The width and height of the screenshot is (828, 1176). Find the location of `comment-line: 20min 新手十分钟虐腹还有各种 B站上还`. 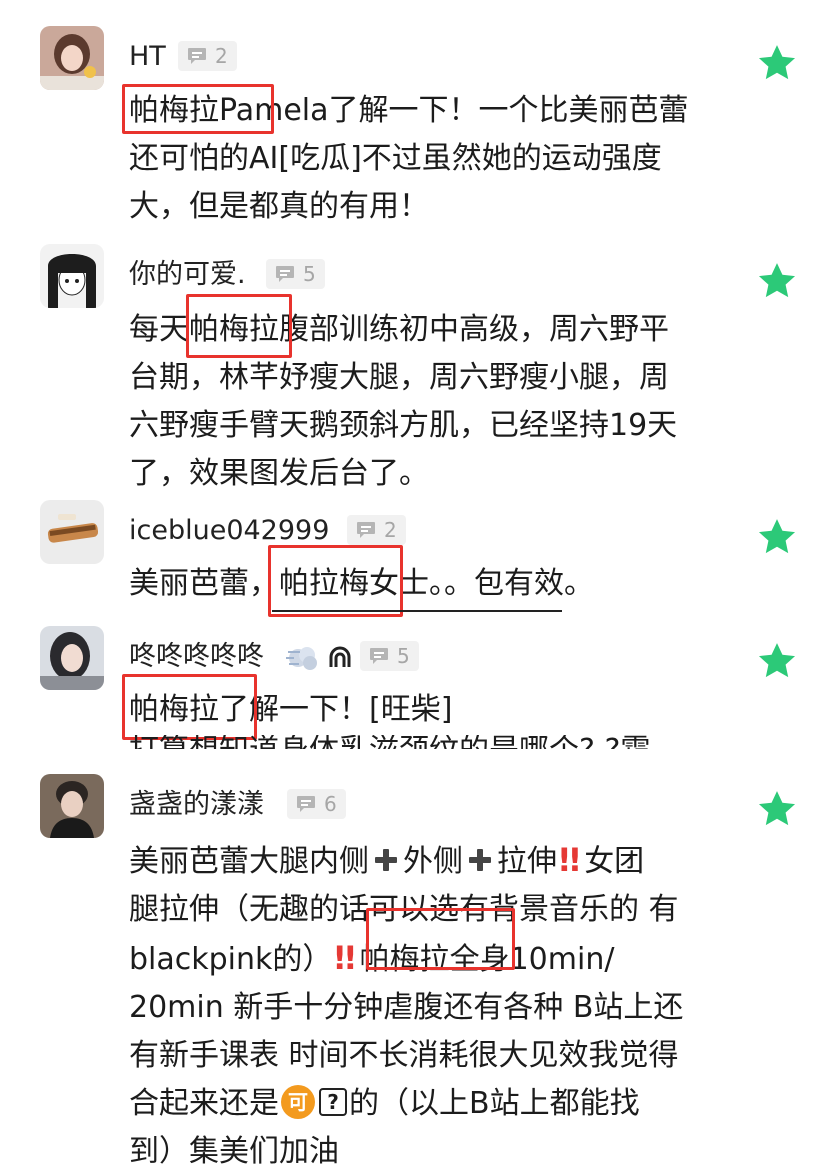

comment-line: 20min 新手十分钟虐腹还有各种 B站上还 is located at coordinates (406, 1007).